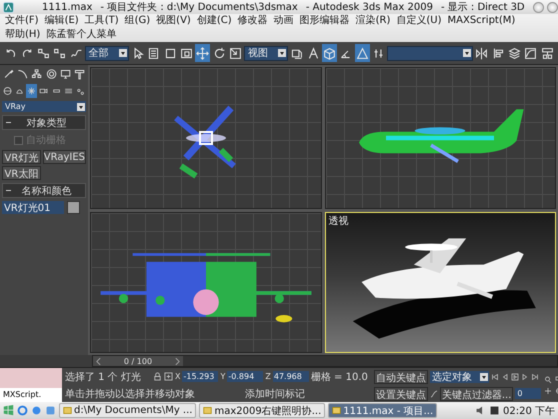  What do you see at coordinates (200, 376) in the screenshot?
I see `x-coordinate-field: -15.293` at bounding box center [200, 376].